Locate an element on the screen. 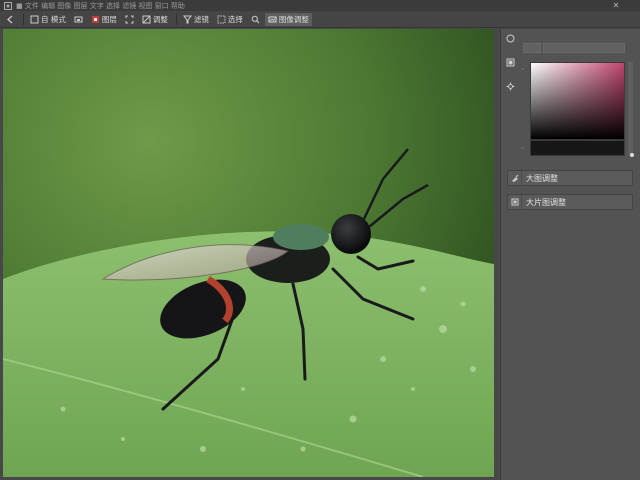 Image resolution: width=640 pixels, height=480 pixels. layer-icon is located at coordinates (78, 19).